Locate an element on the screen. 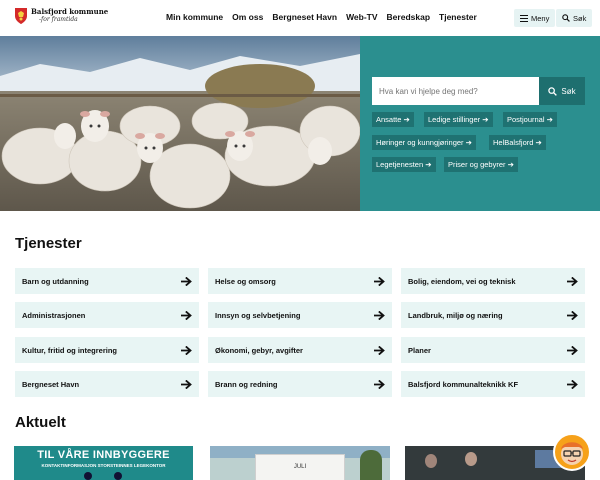 This screenshot has width=600, height=480. service-link: Bolig, eiendom, vei og teknisk is located at coordinates (493, 281).